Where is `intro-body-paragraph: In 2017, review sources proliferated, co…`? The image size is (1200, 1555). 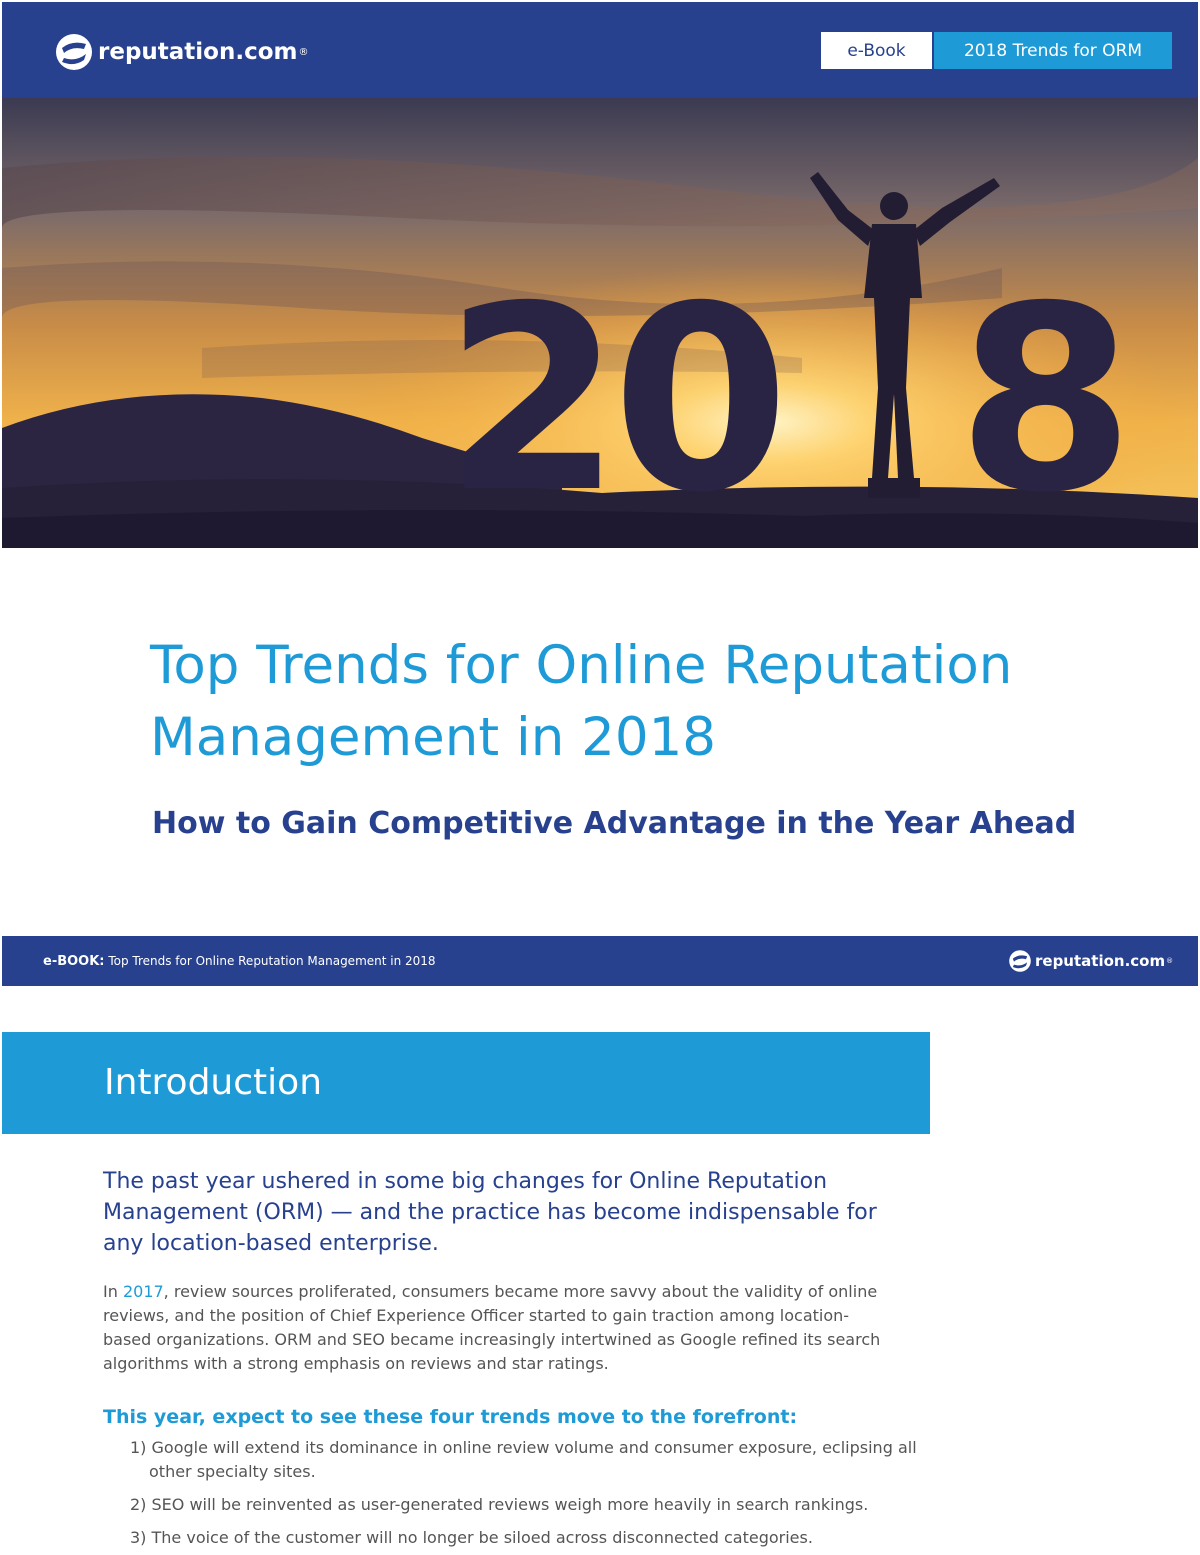 intro-body-paragraph: In 2017, review sources proliferated, co… is located at coordinates (498, 1328).